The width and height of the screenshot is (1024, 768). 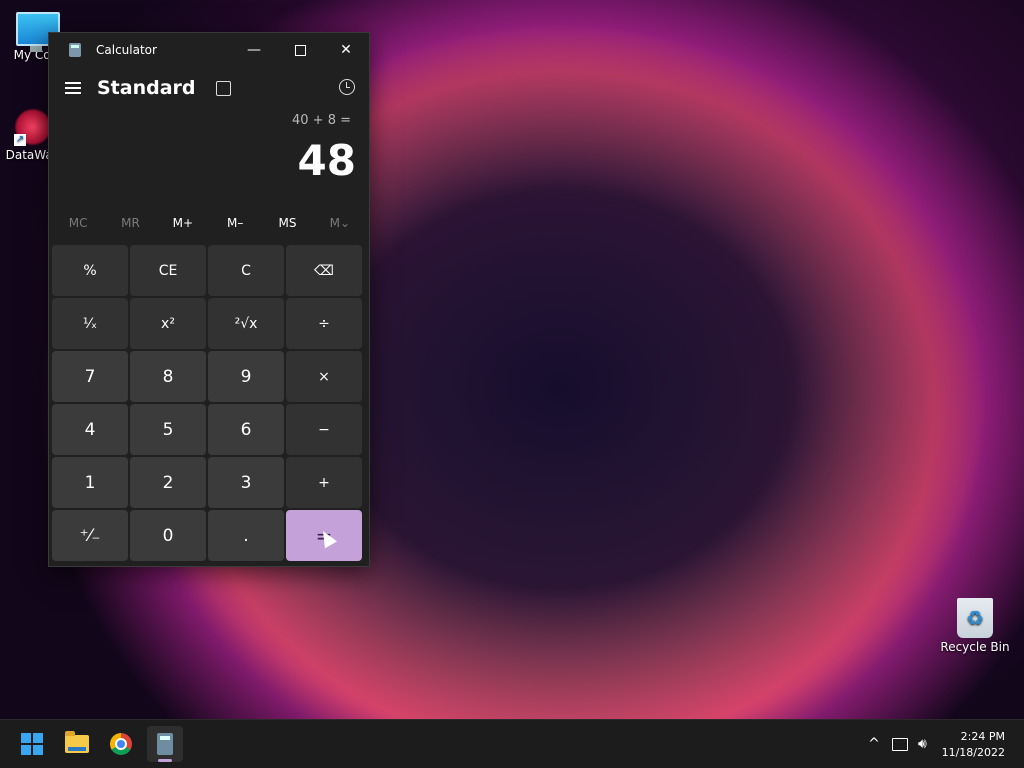 I want to click on subtract-button: −, so click(x=324, y=429).